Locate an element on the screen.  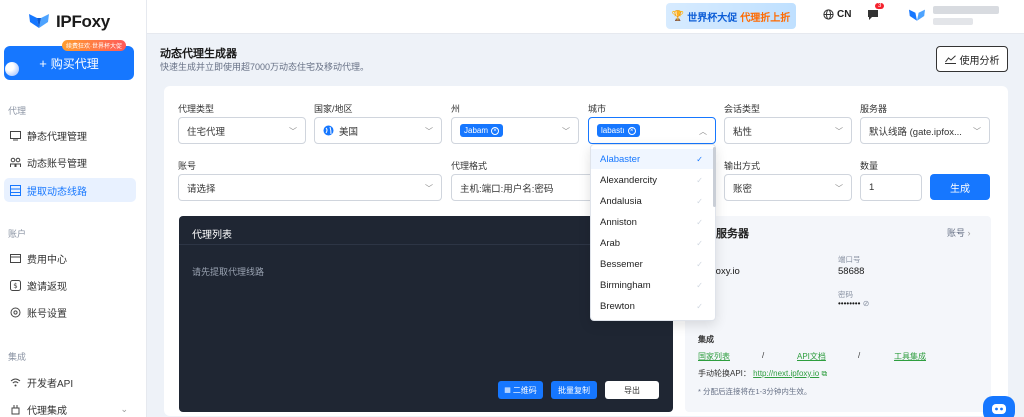
usage-analysis-button: 使用分析 is located at coordinates (972, 59).